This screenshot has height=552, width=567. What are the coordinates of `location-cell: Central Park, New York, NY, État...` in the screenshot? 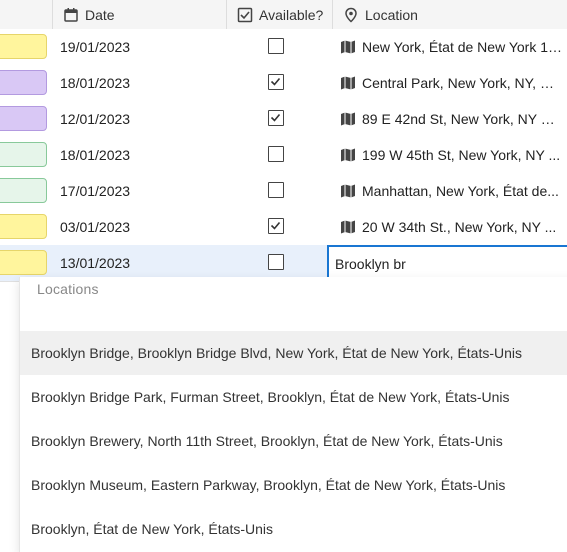 It's located at (451, 83).